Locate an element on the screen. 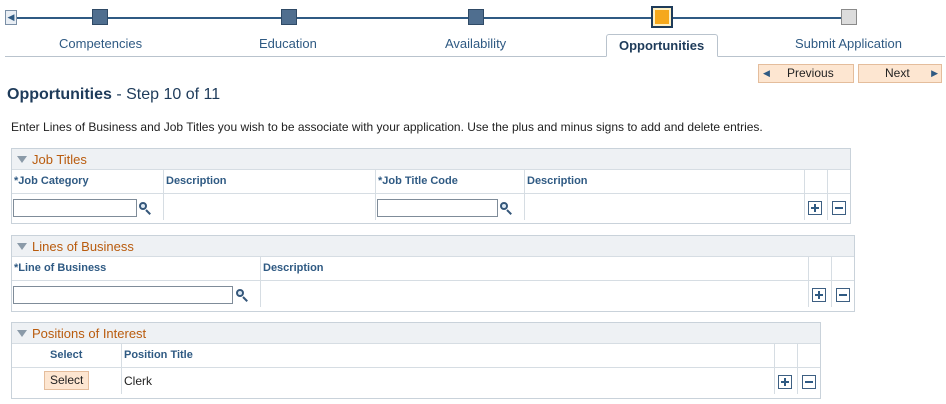  tab-strip-line is located at coordinates (475, 56).